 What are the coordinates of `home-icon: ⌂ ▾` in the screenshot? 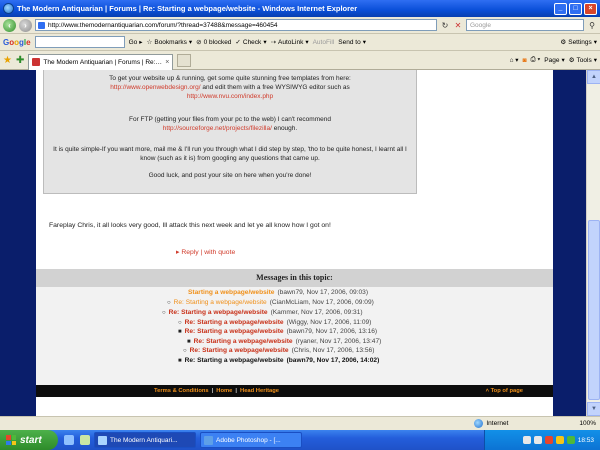 It's located at (514, 60).